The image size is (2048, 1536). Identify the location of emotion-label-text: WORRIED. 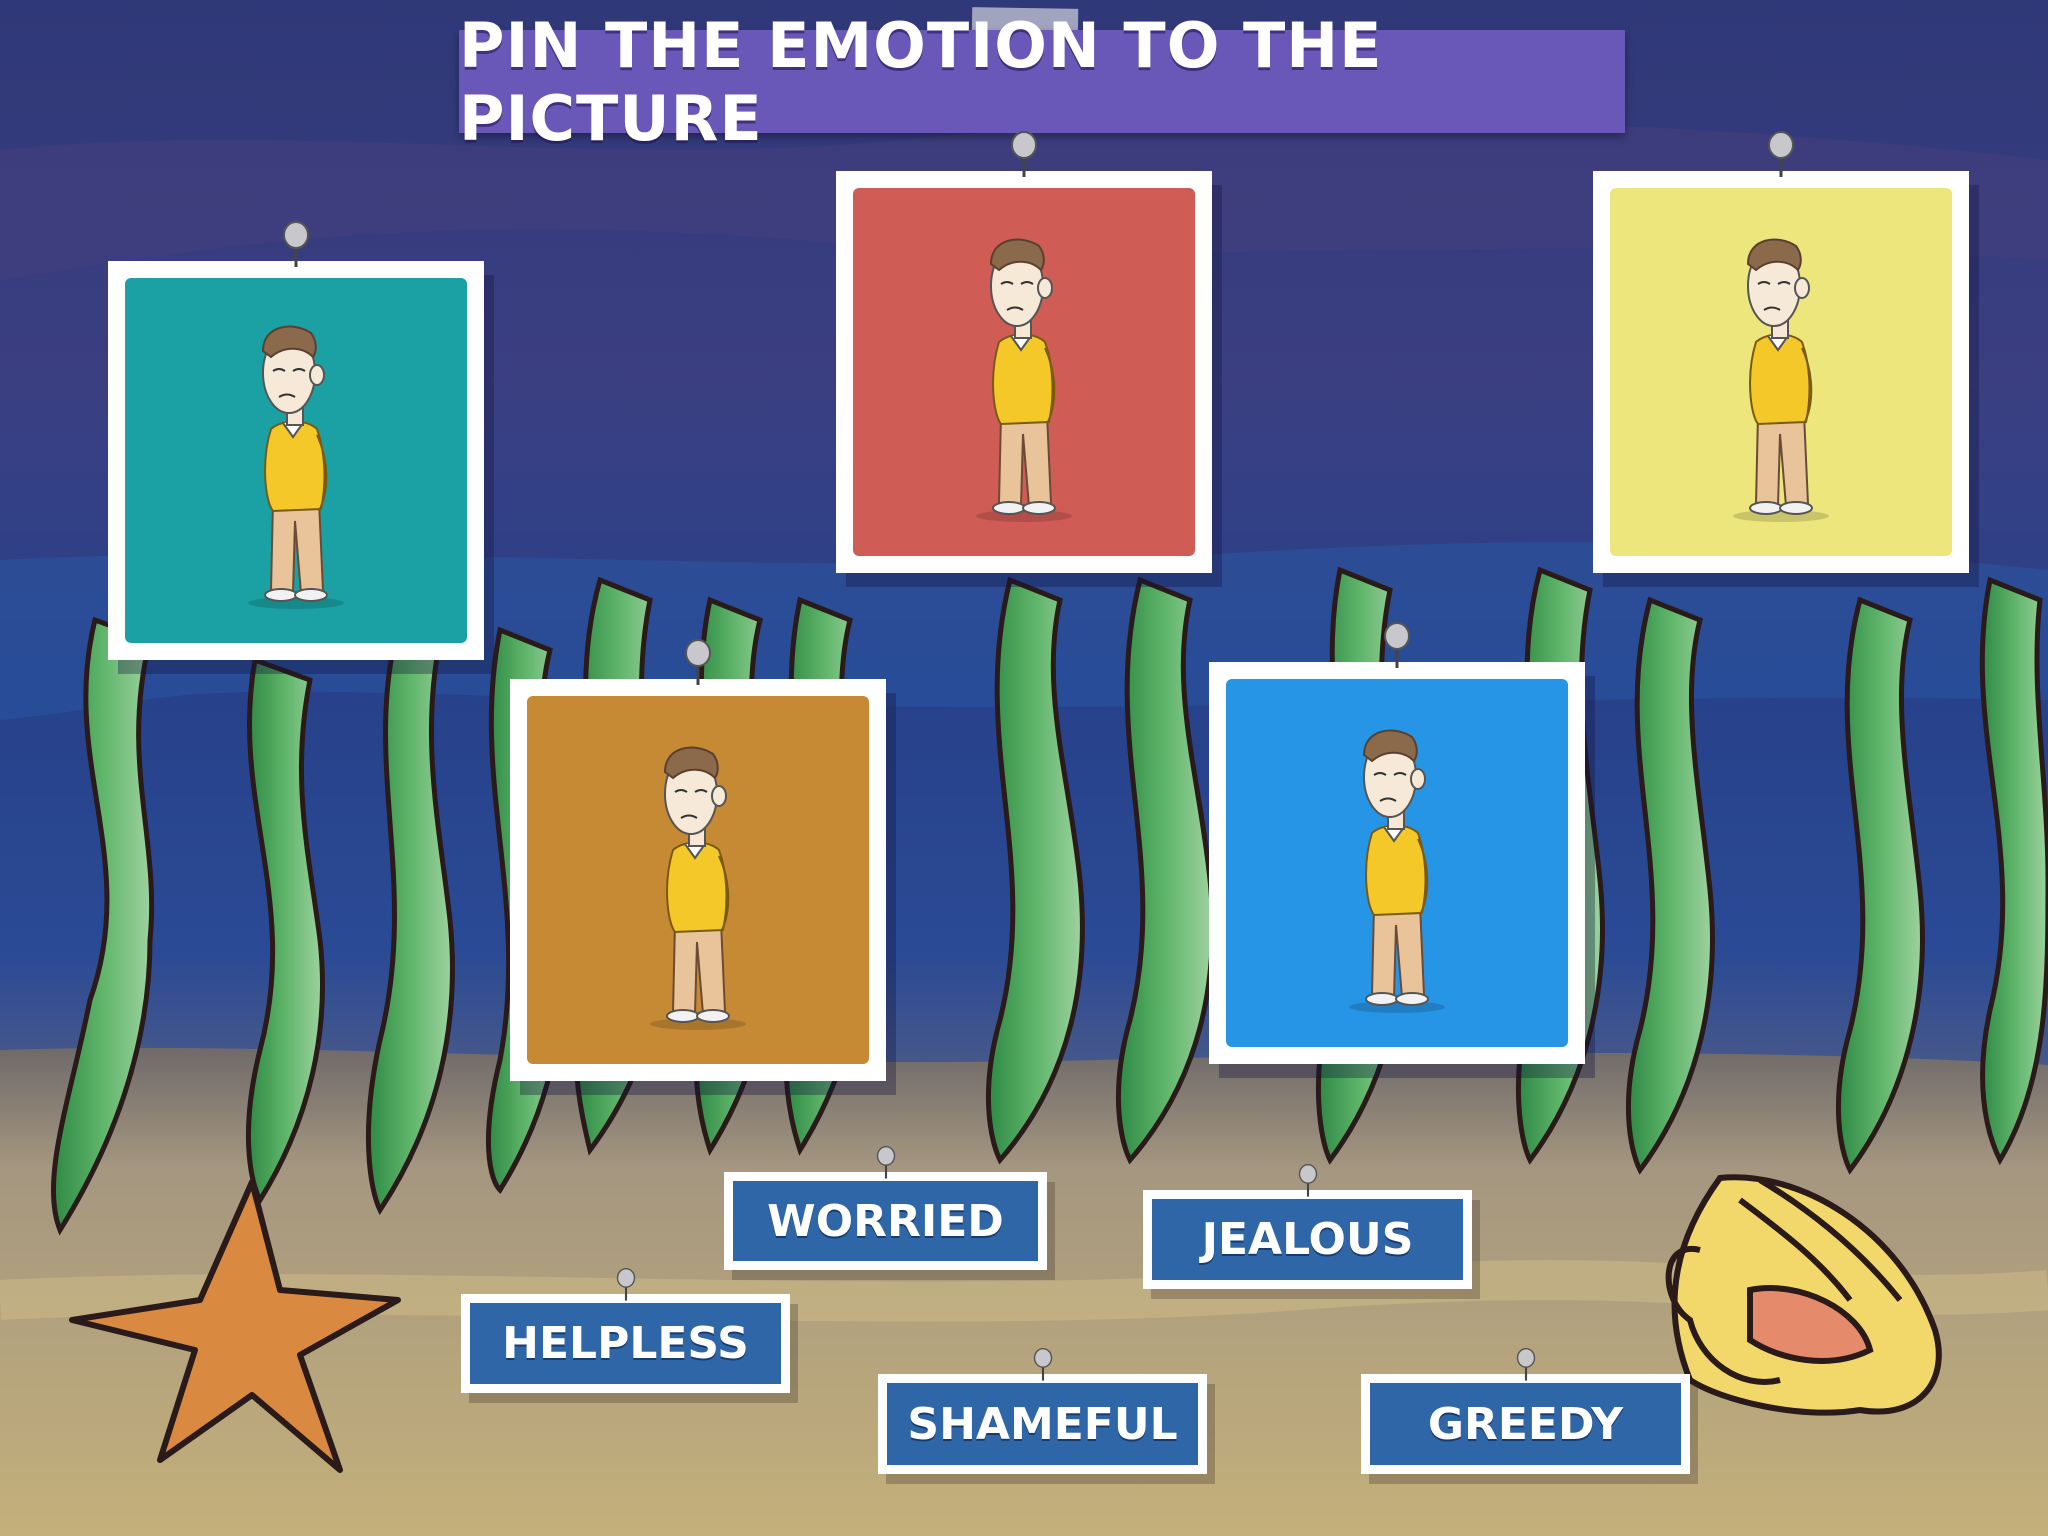
(885, 1221).